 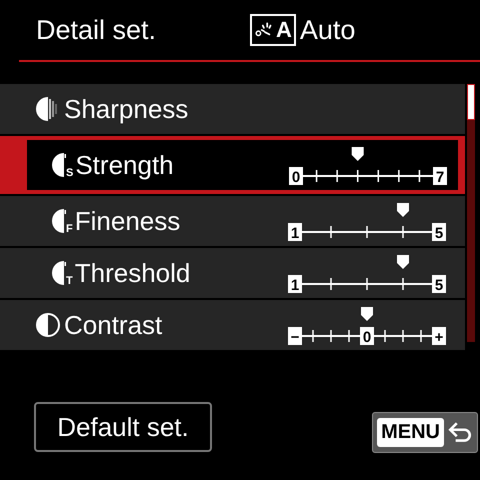 What do you see at coordinates (48, 325) in the screenshot?
I see `contrast-icon` at bounding box center [48, 325].